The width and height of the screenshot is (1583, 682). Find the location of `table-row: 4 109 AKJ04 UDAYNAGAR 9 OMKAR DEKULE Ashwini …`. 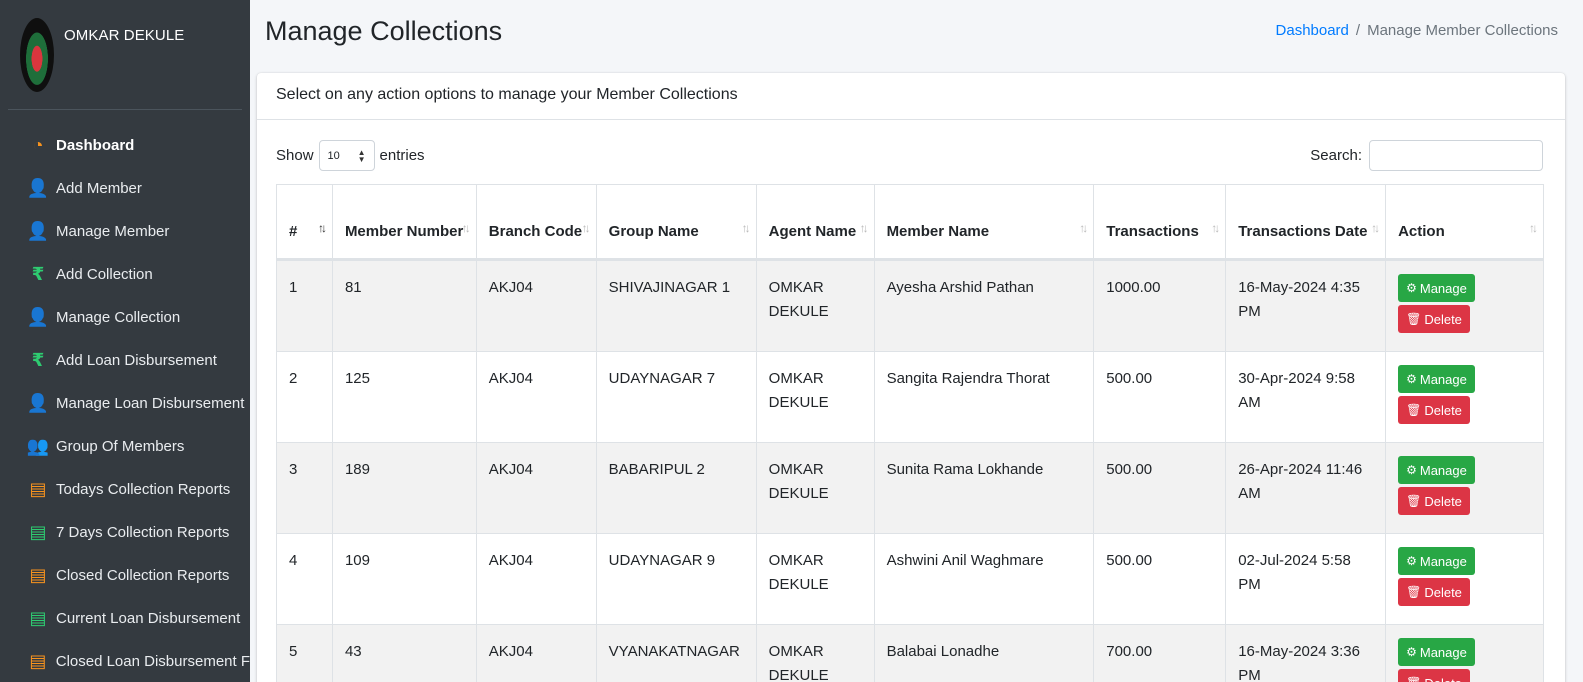

table-row: 4 109 AKJ04 UDAYNAGAR 9 OMKAR DEKULE Ashwini … is located at coordinates (910, 579).